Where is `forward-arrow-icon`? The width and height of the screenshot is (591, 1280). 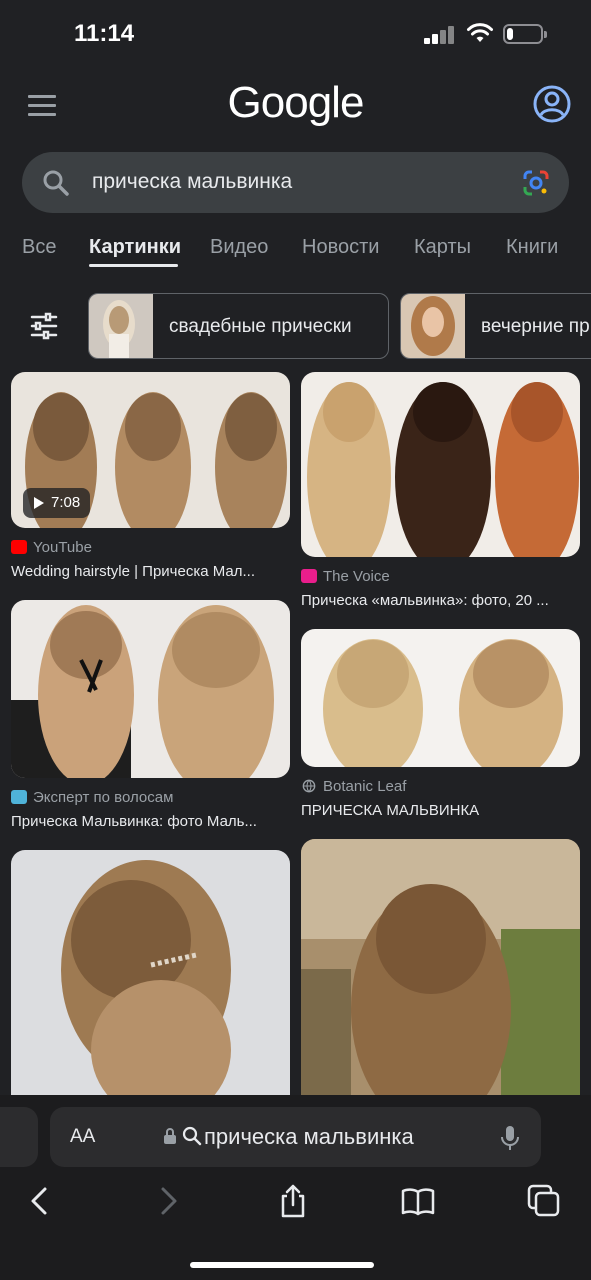
forward-arrow-icon is located at coordinates (168, 1201).